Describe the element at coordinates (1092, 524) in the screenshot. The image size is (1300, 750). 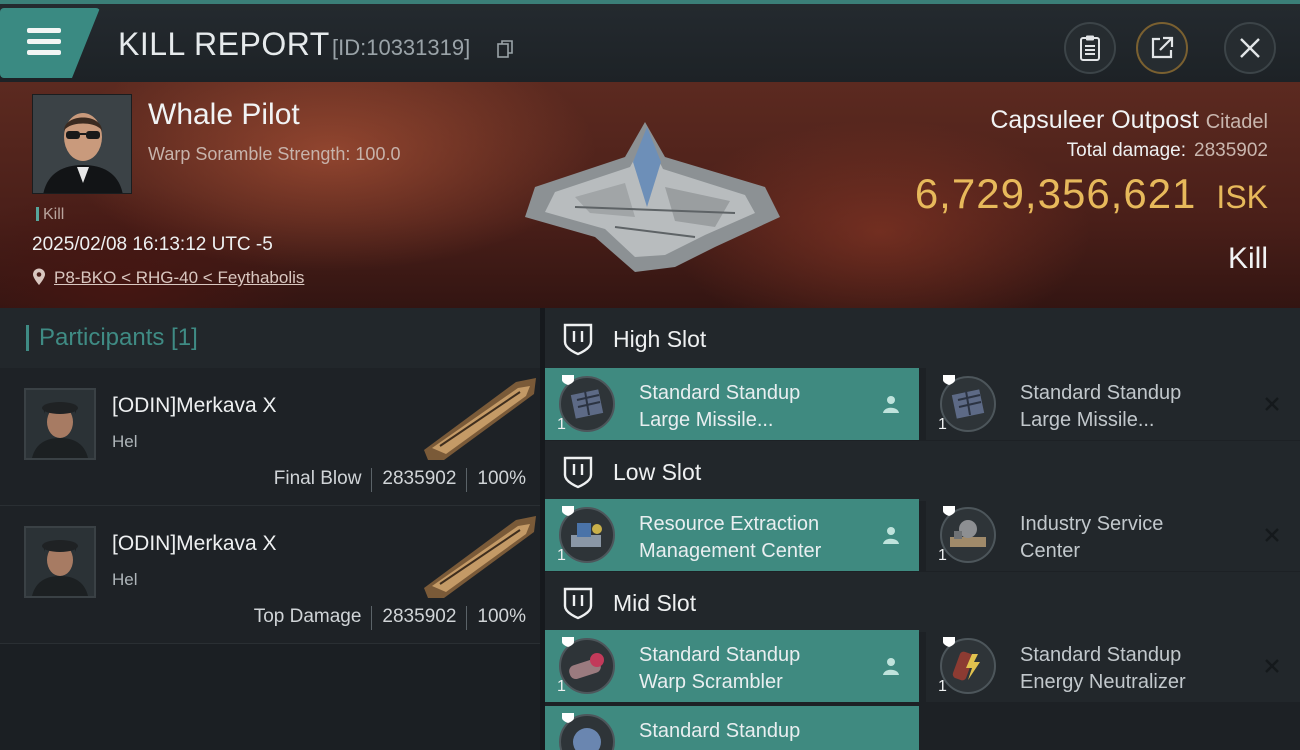
I see `module-name-line: Industry Service` at that location.